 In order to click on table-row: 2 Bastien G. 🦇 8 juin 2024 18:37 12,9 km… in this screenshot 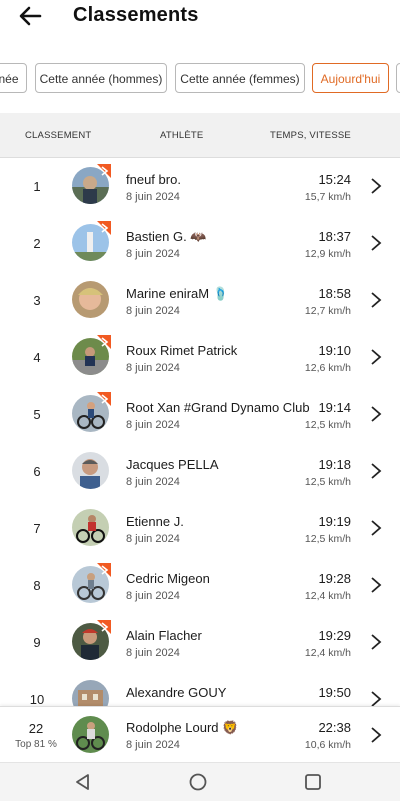, I will do `click(200, 244)`.